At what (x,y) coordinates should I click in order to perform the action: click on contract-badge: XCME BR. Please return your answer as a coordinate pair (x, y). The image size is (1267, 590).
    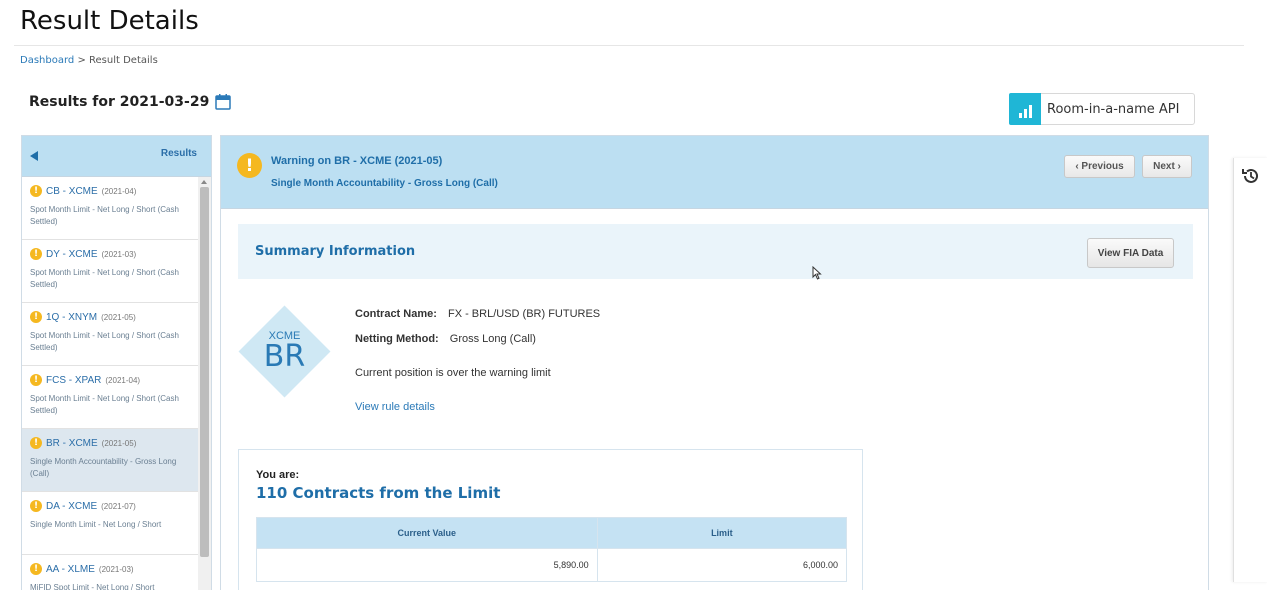
    Looking at the image, I should click on (284, 349).